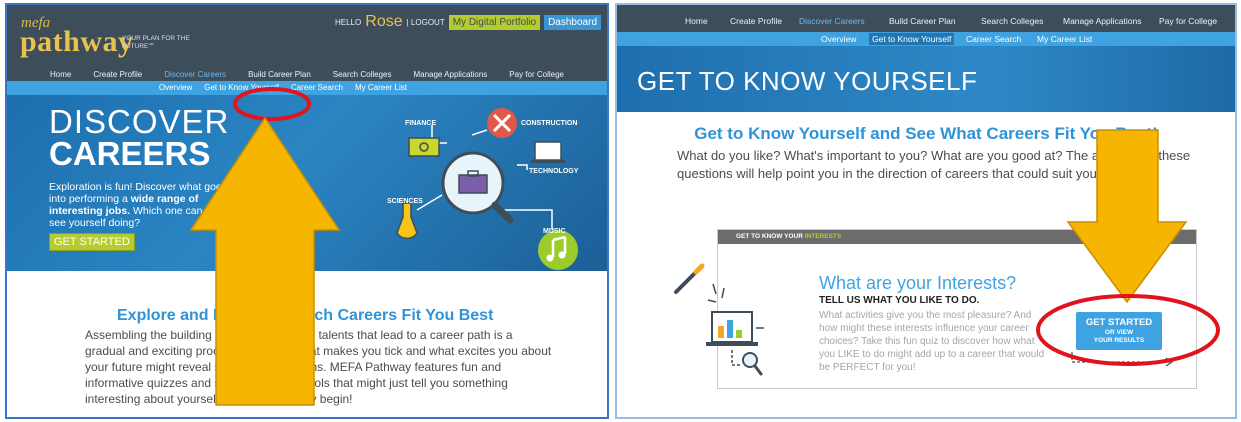  Describe the element at coordinates (502, 123) in the screenshot. I see `construction-icon` at that location.